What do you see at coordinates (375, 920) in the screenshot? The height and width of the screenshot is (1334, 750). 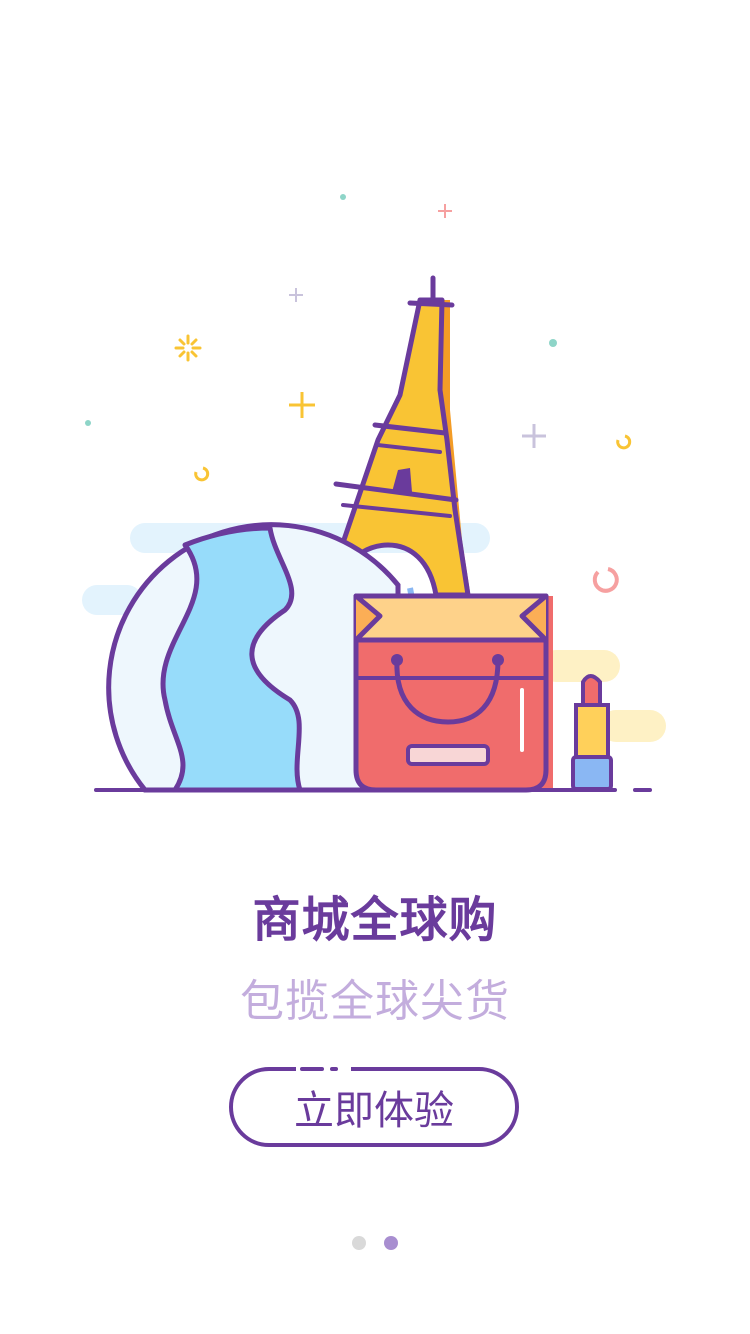 I see `slide-title: 商城全球购` at bounding box center [375, 920].